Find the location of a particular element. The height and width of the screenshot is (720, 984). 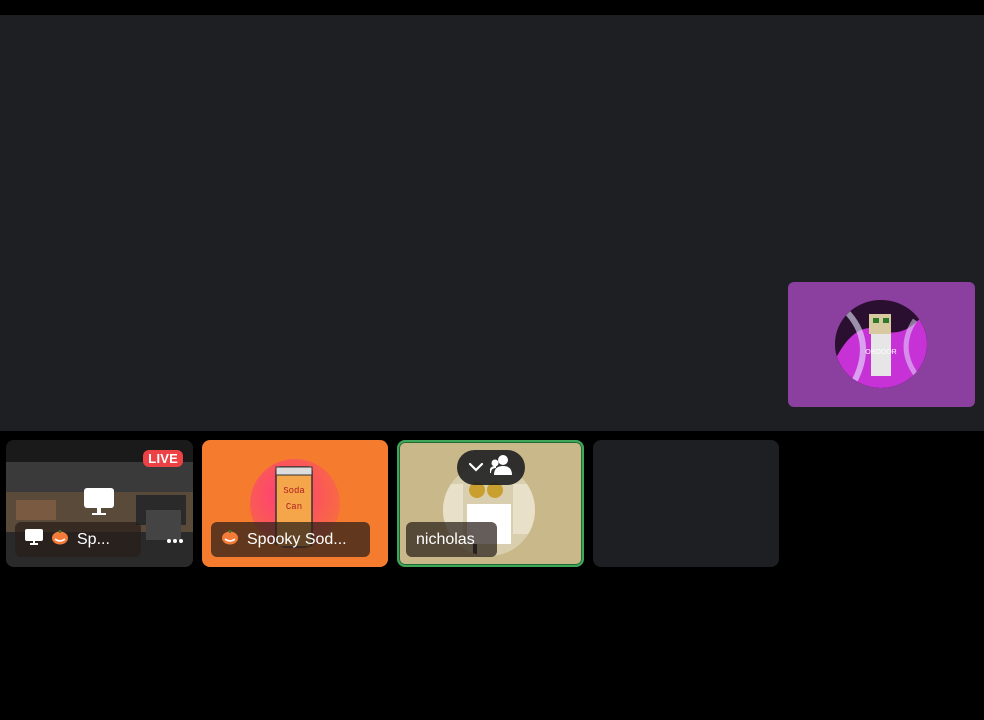

monitor-icon is located at coordinates (99, 504).